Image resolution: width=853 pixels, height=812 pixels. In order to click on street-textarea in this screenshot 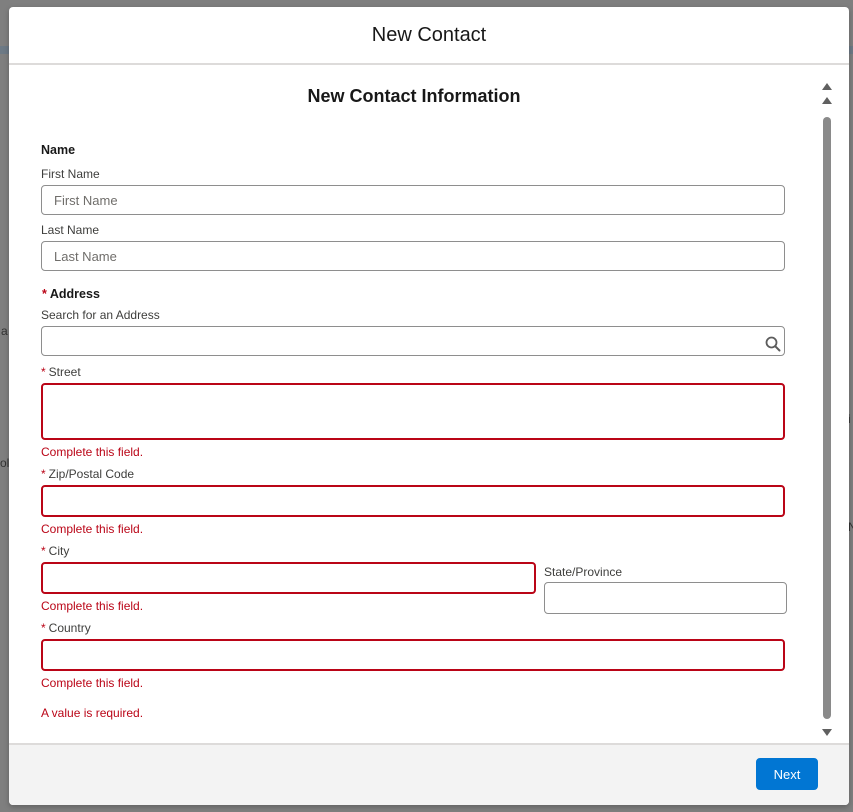, I will do `click(413, 411)`.